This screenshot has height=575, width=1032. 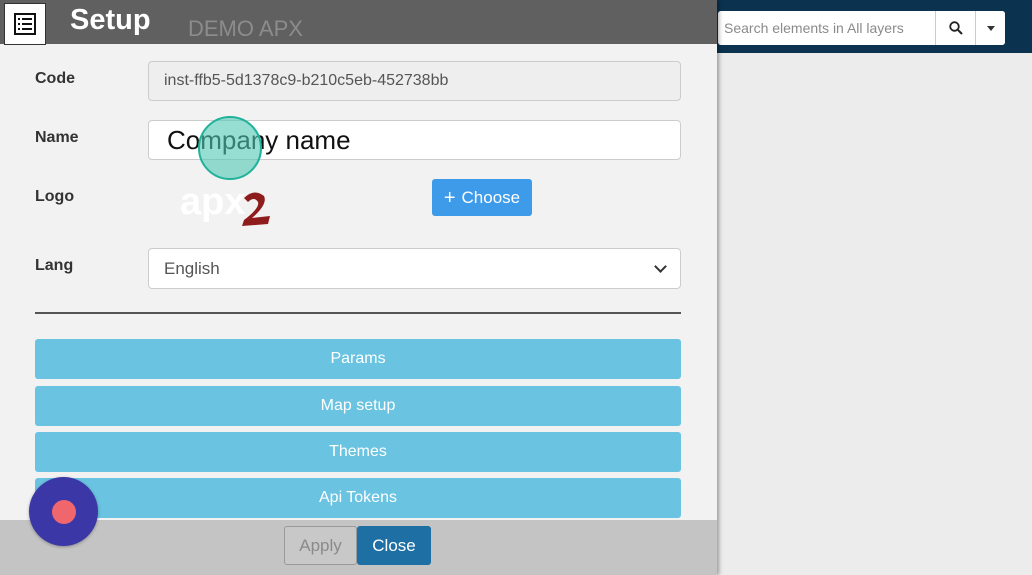 I want to click on close-button: Close, so click(x=394, y=545).